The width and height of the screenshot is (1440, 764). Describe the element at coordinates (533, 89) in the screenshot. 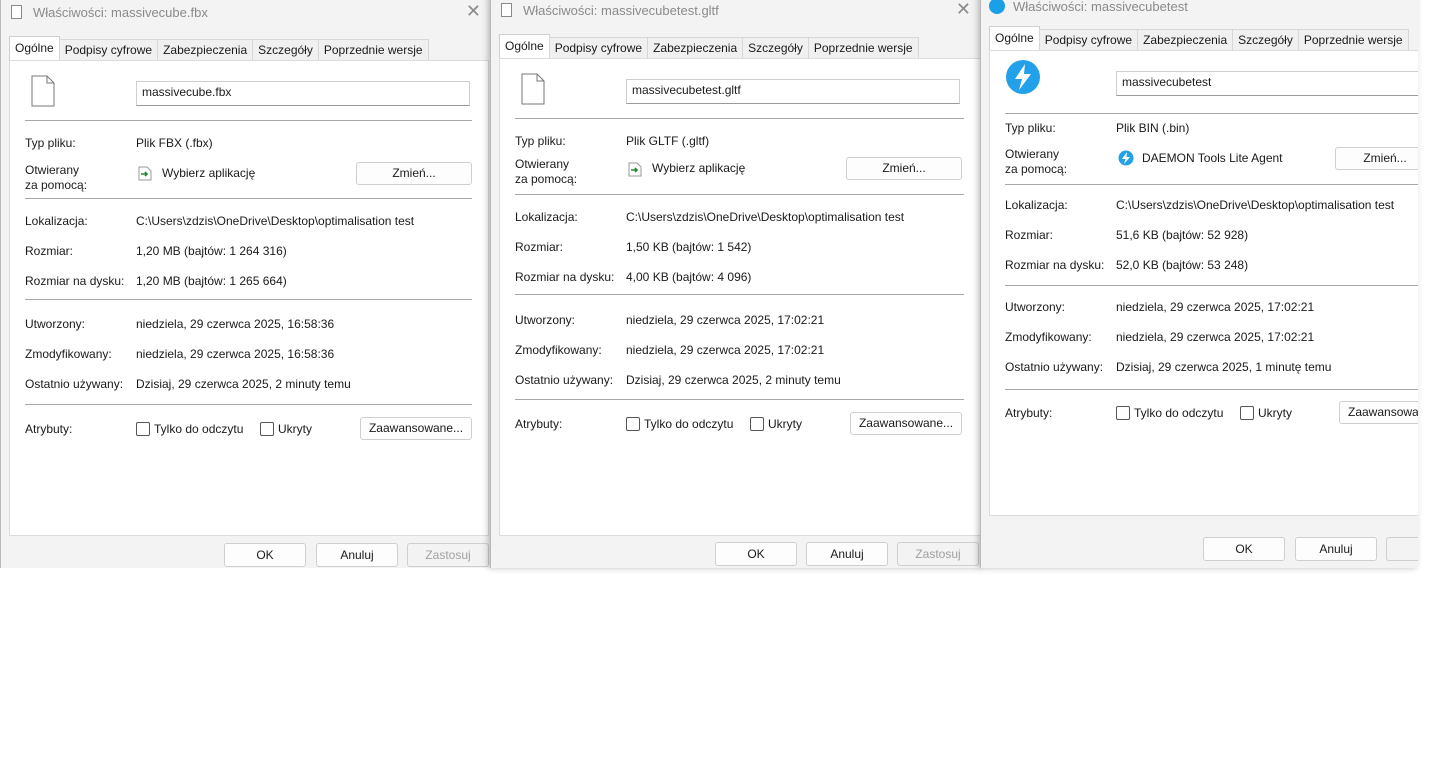

I see `document-icon` at that location.